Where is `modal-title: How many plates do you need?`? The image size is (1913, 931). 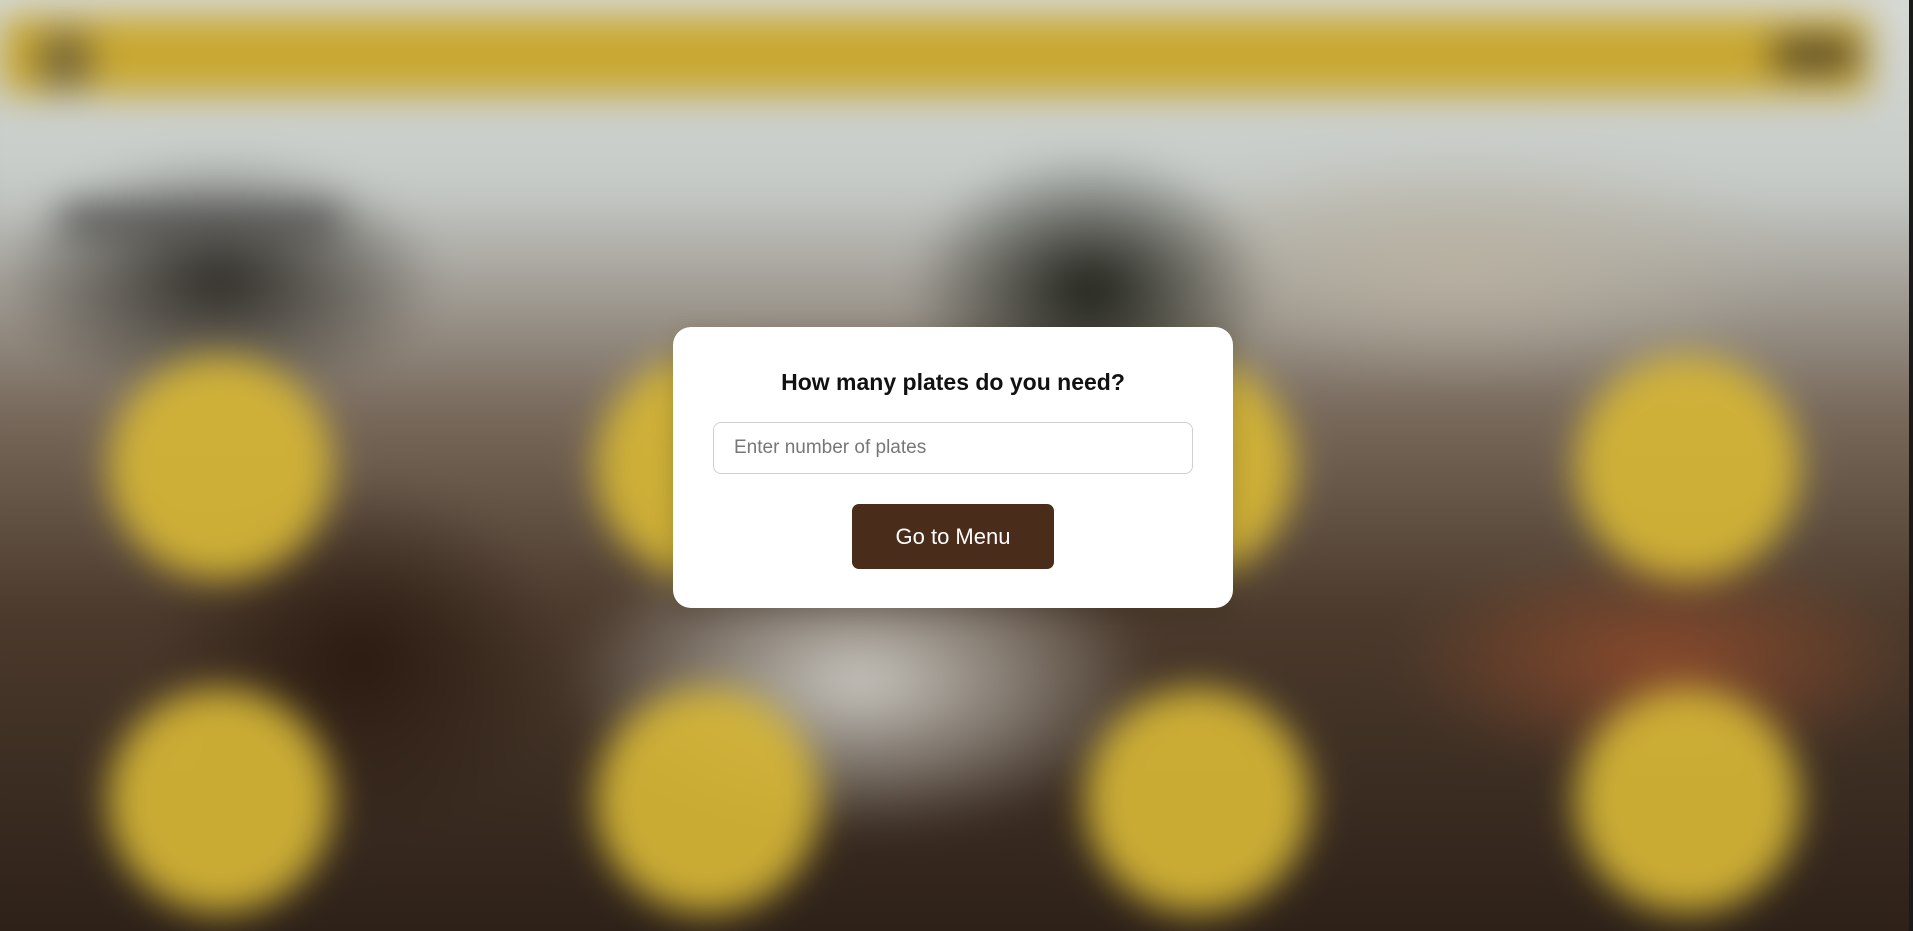 modal-title: How many plates do you need? is located at coordinates (953, 382).